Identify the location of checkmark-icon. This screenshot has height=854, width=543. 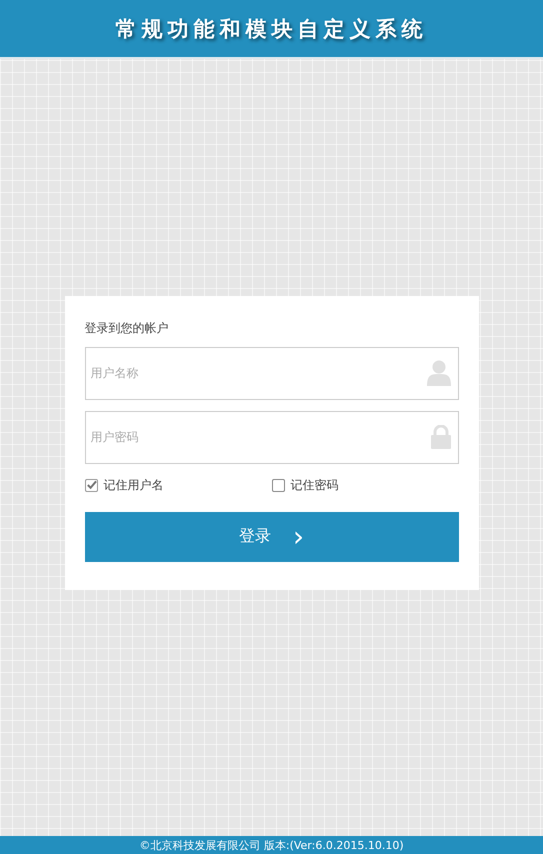
(91, 485).